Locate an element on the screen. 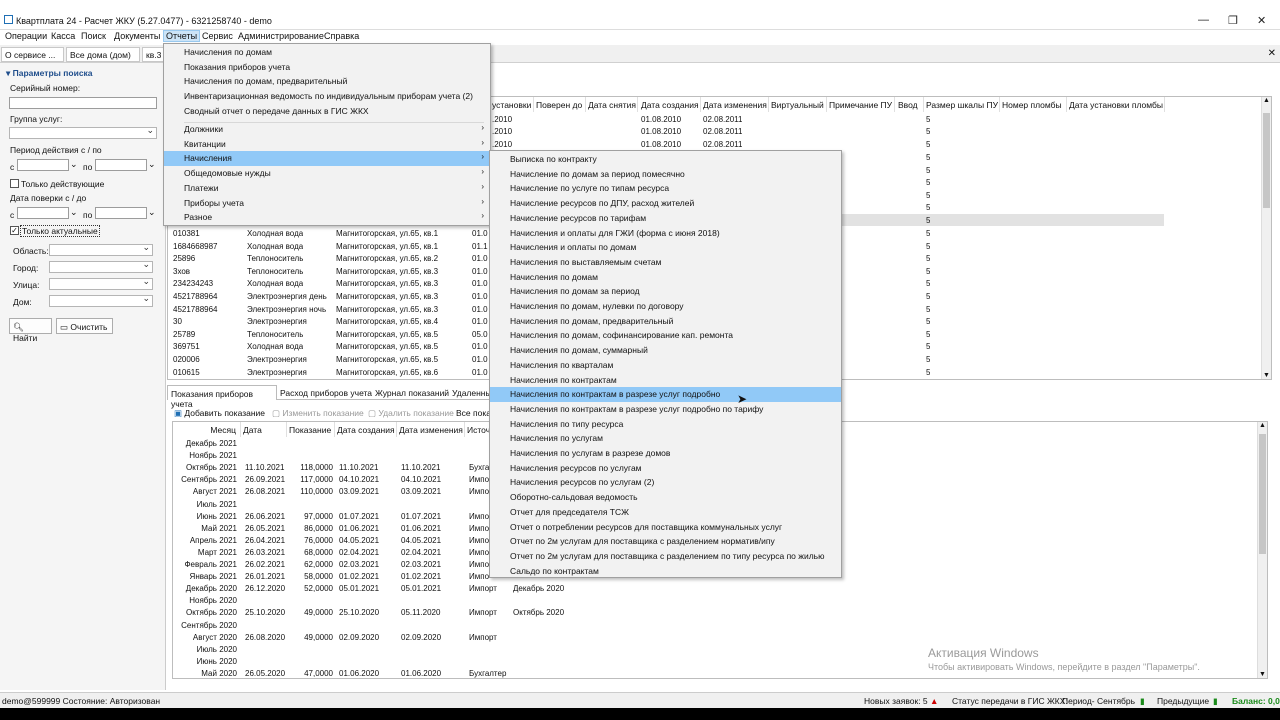  submenu-item: Начисления по домам за период is located at coordinates (665, 291).